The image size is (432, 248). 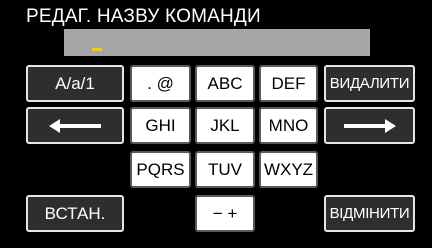 I want to click on key-mno: MNO, so click(x=288, y=125).